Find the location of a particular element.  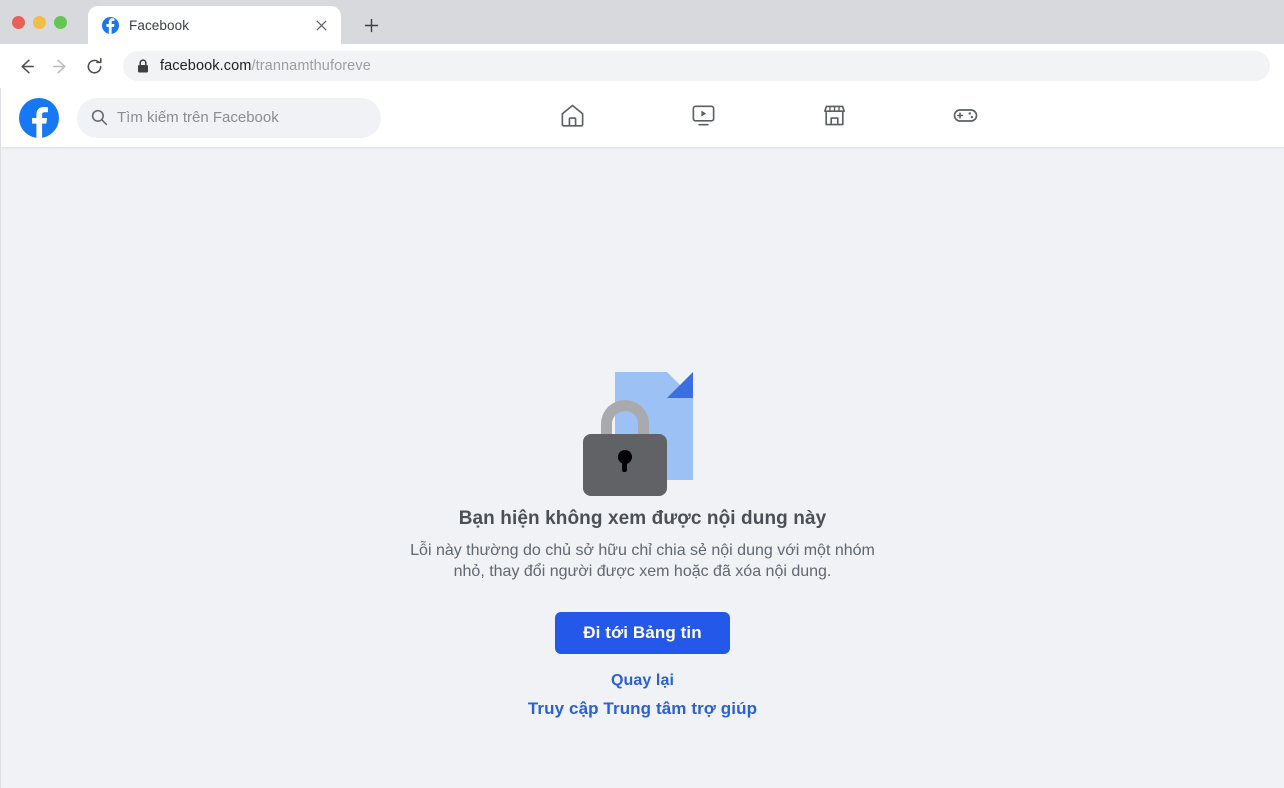

browser-tab-facebook: Facebook is located at coordinates (214, 25).